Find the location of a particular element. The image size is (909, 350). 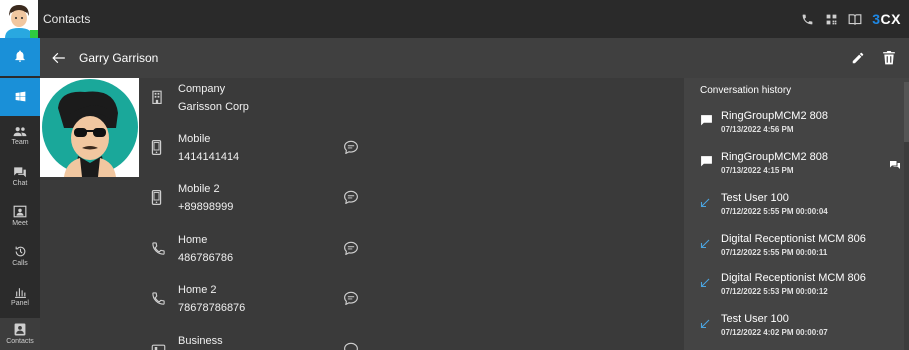

sidebar-item-label: Contacts is located at coordinates (20, 341).